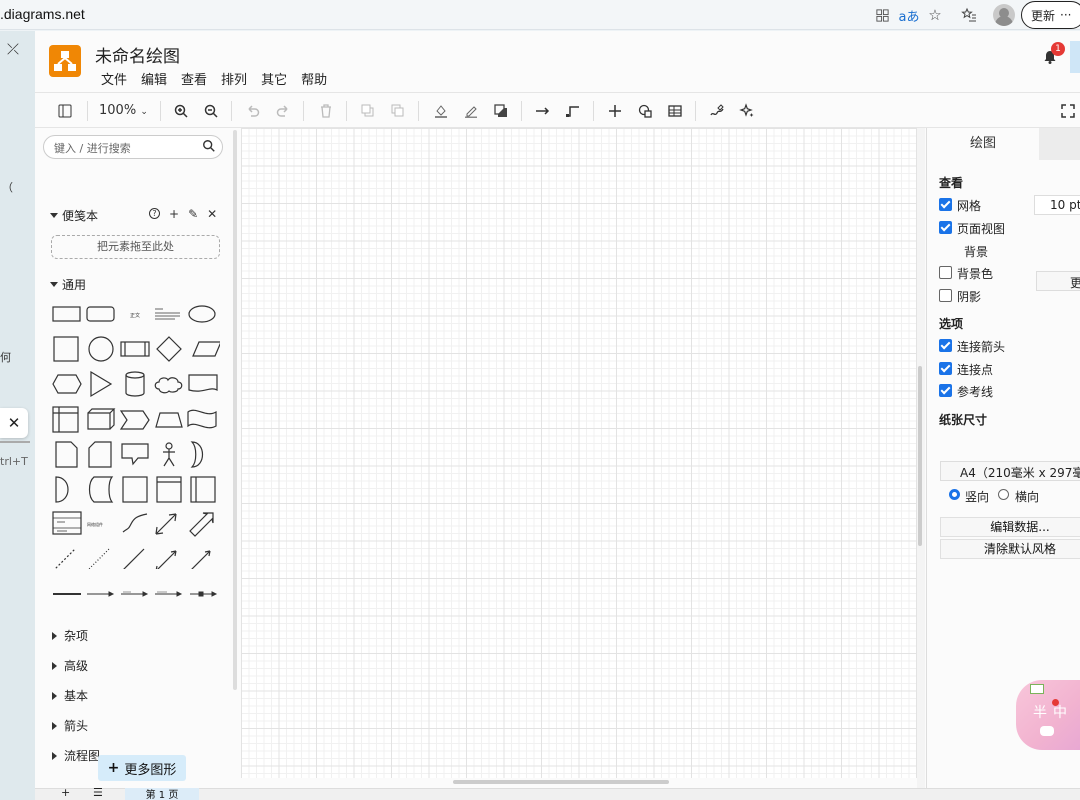 The width and height of the screenshot is (1080, 800). I want to click on update-label: 更新, so click(1043, 15).